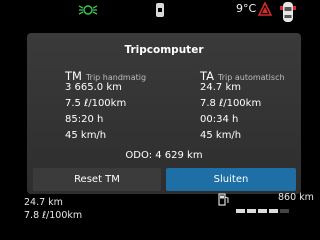 This screenshot has height=240, width=320. I want to click on trip-auto-header: TA Trip automatisch, so click(242, 74).